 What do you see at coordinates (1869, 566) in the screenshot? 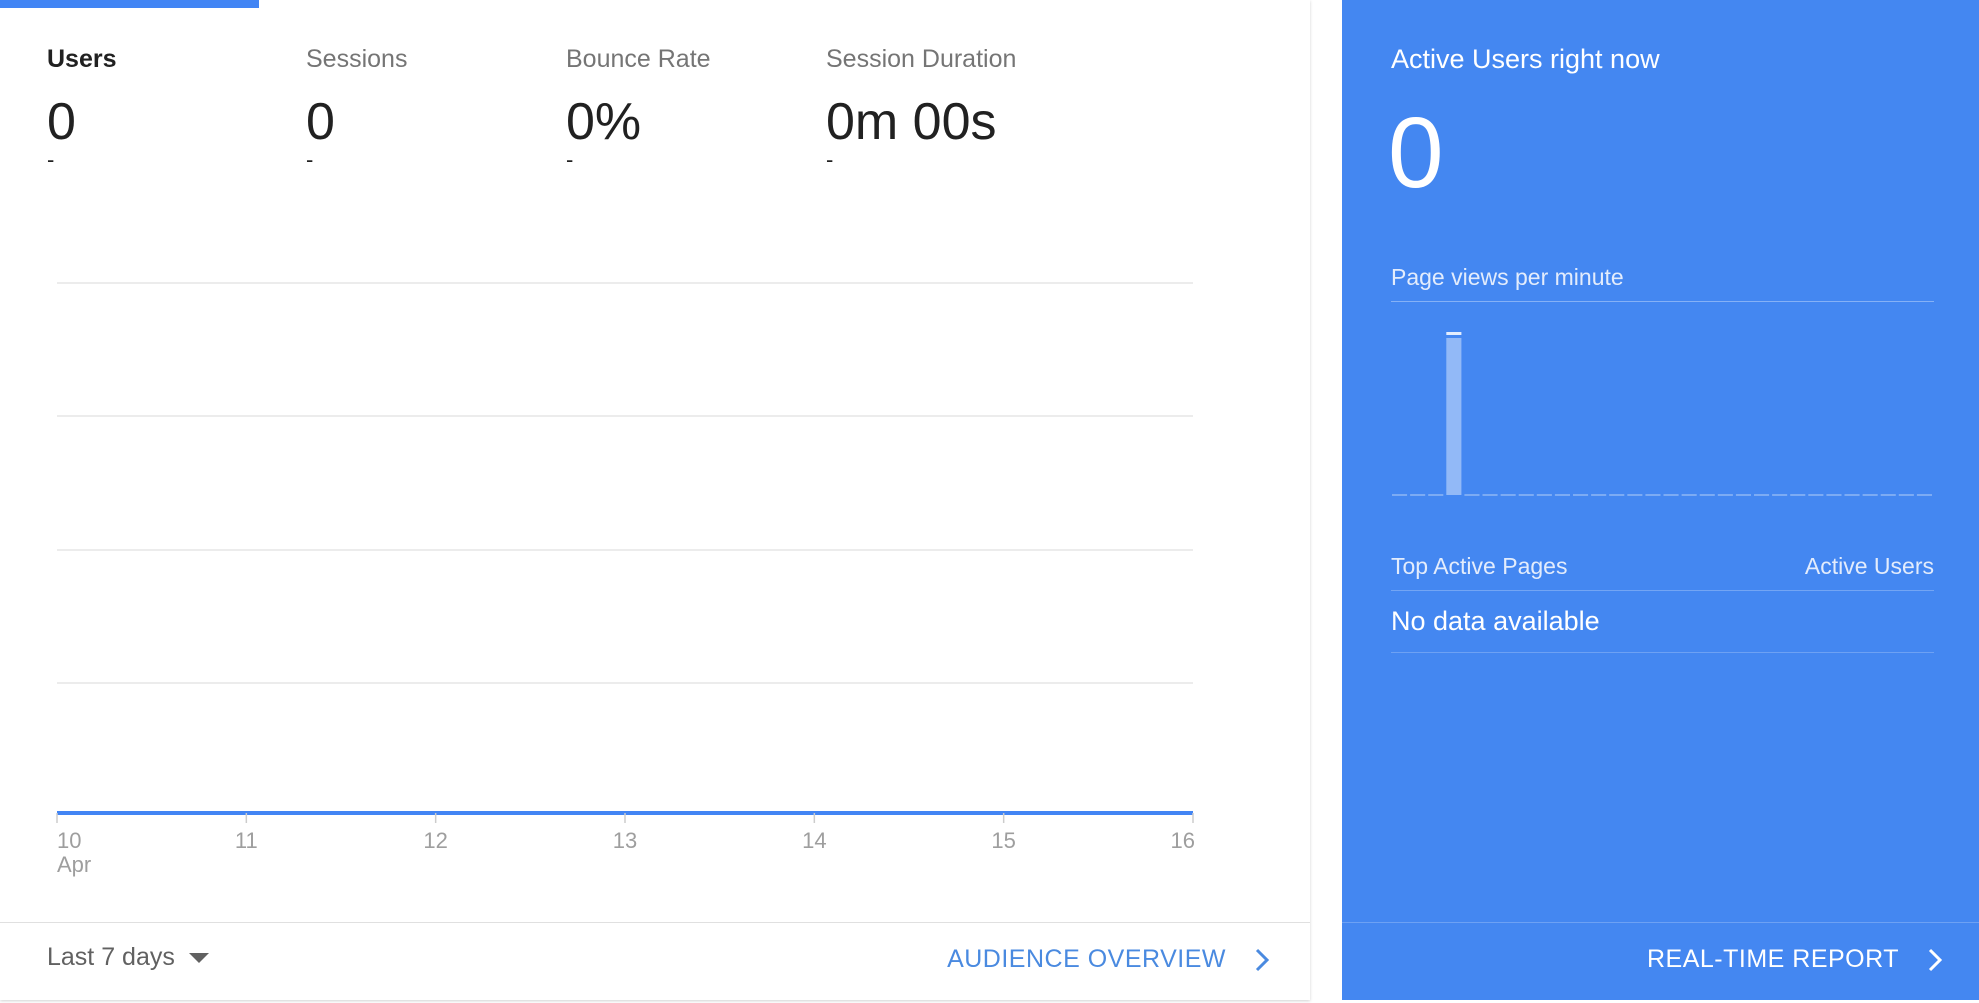
I see `active-users-column-label: Active Users` at bounding box center [1869, 566].